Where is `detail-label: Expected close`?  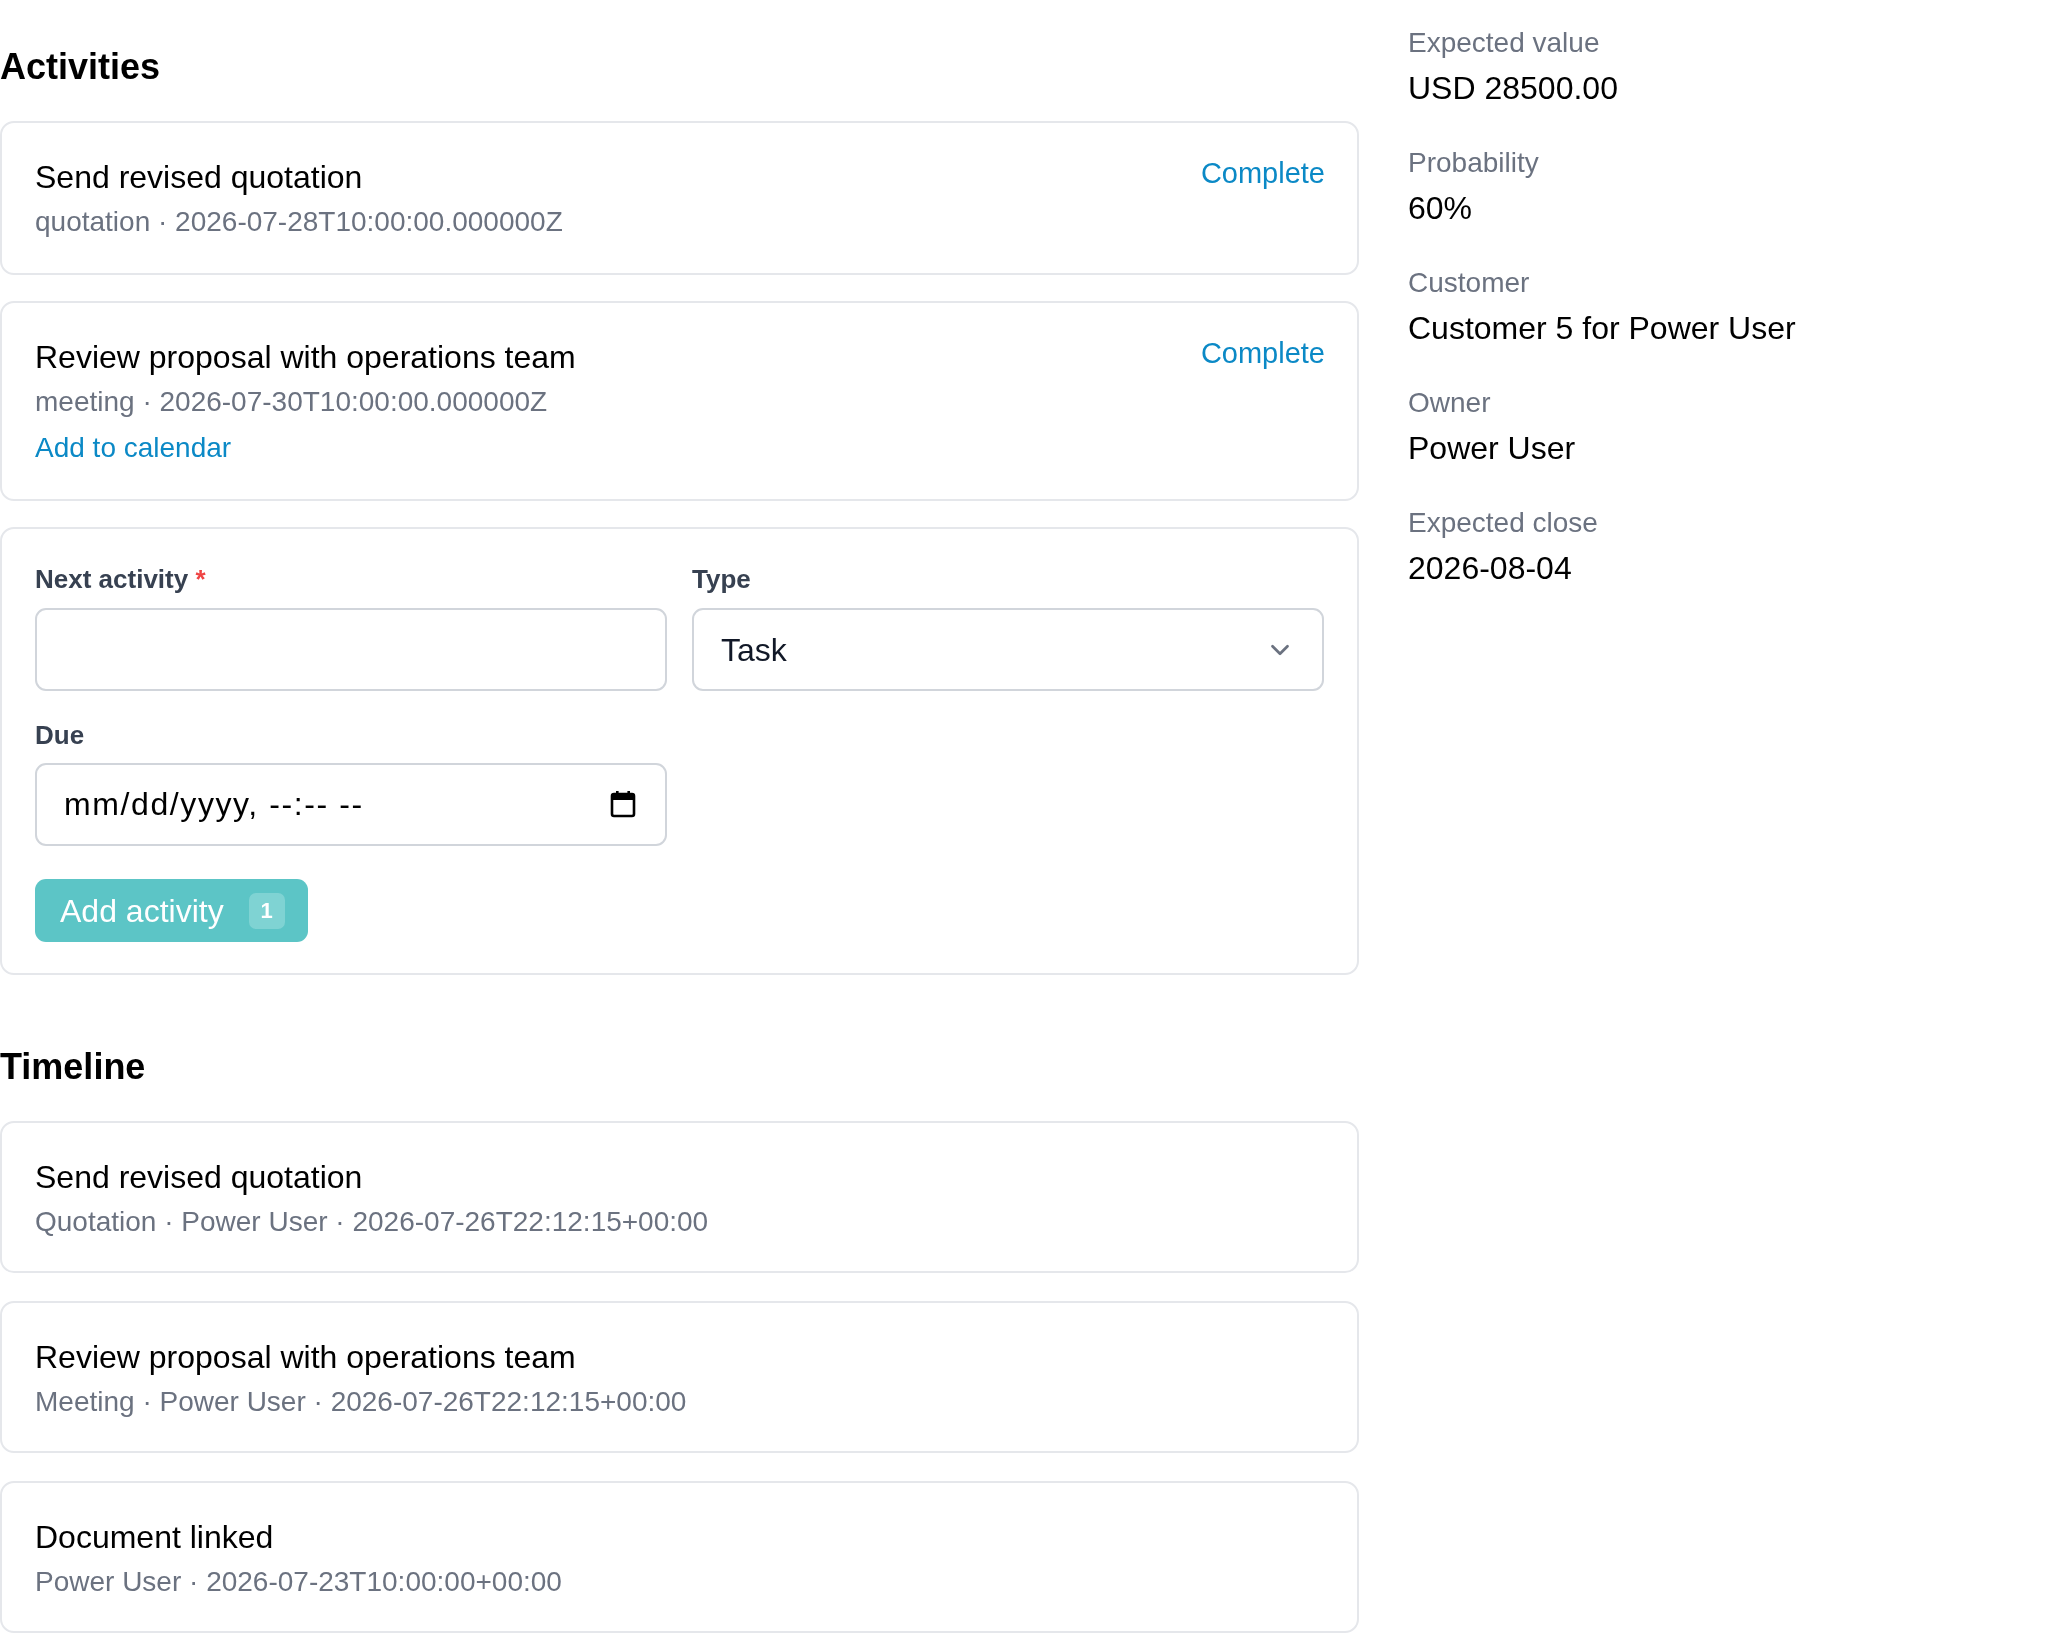 detail-label: Expected close is located at coordinates (1503, 523).